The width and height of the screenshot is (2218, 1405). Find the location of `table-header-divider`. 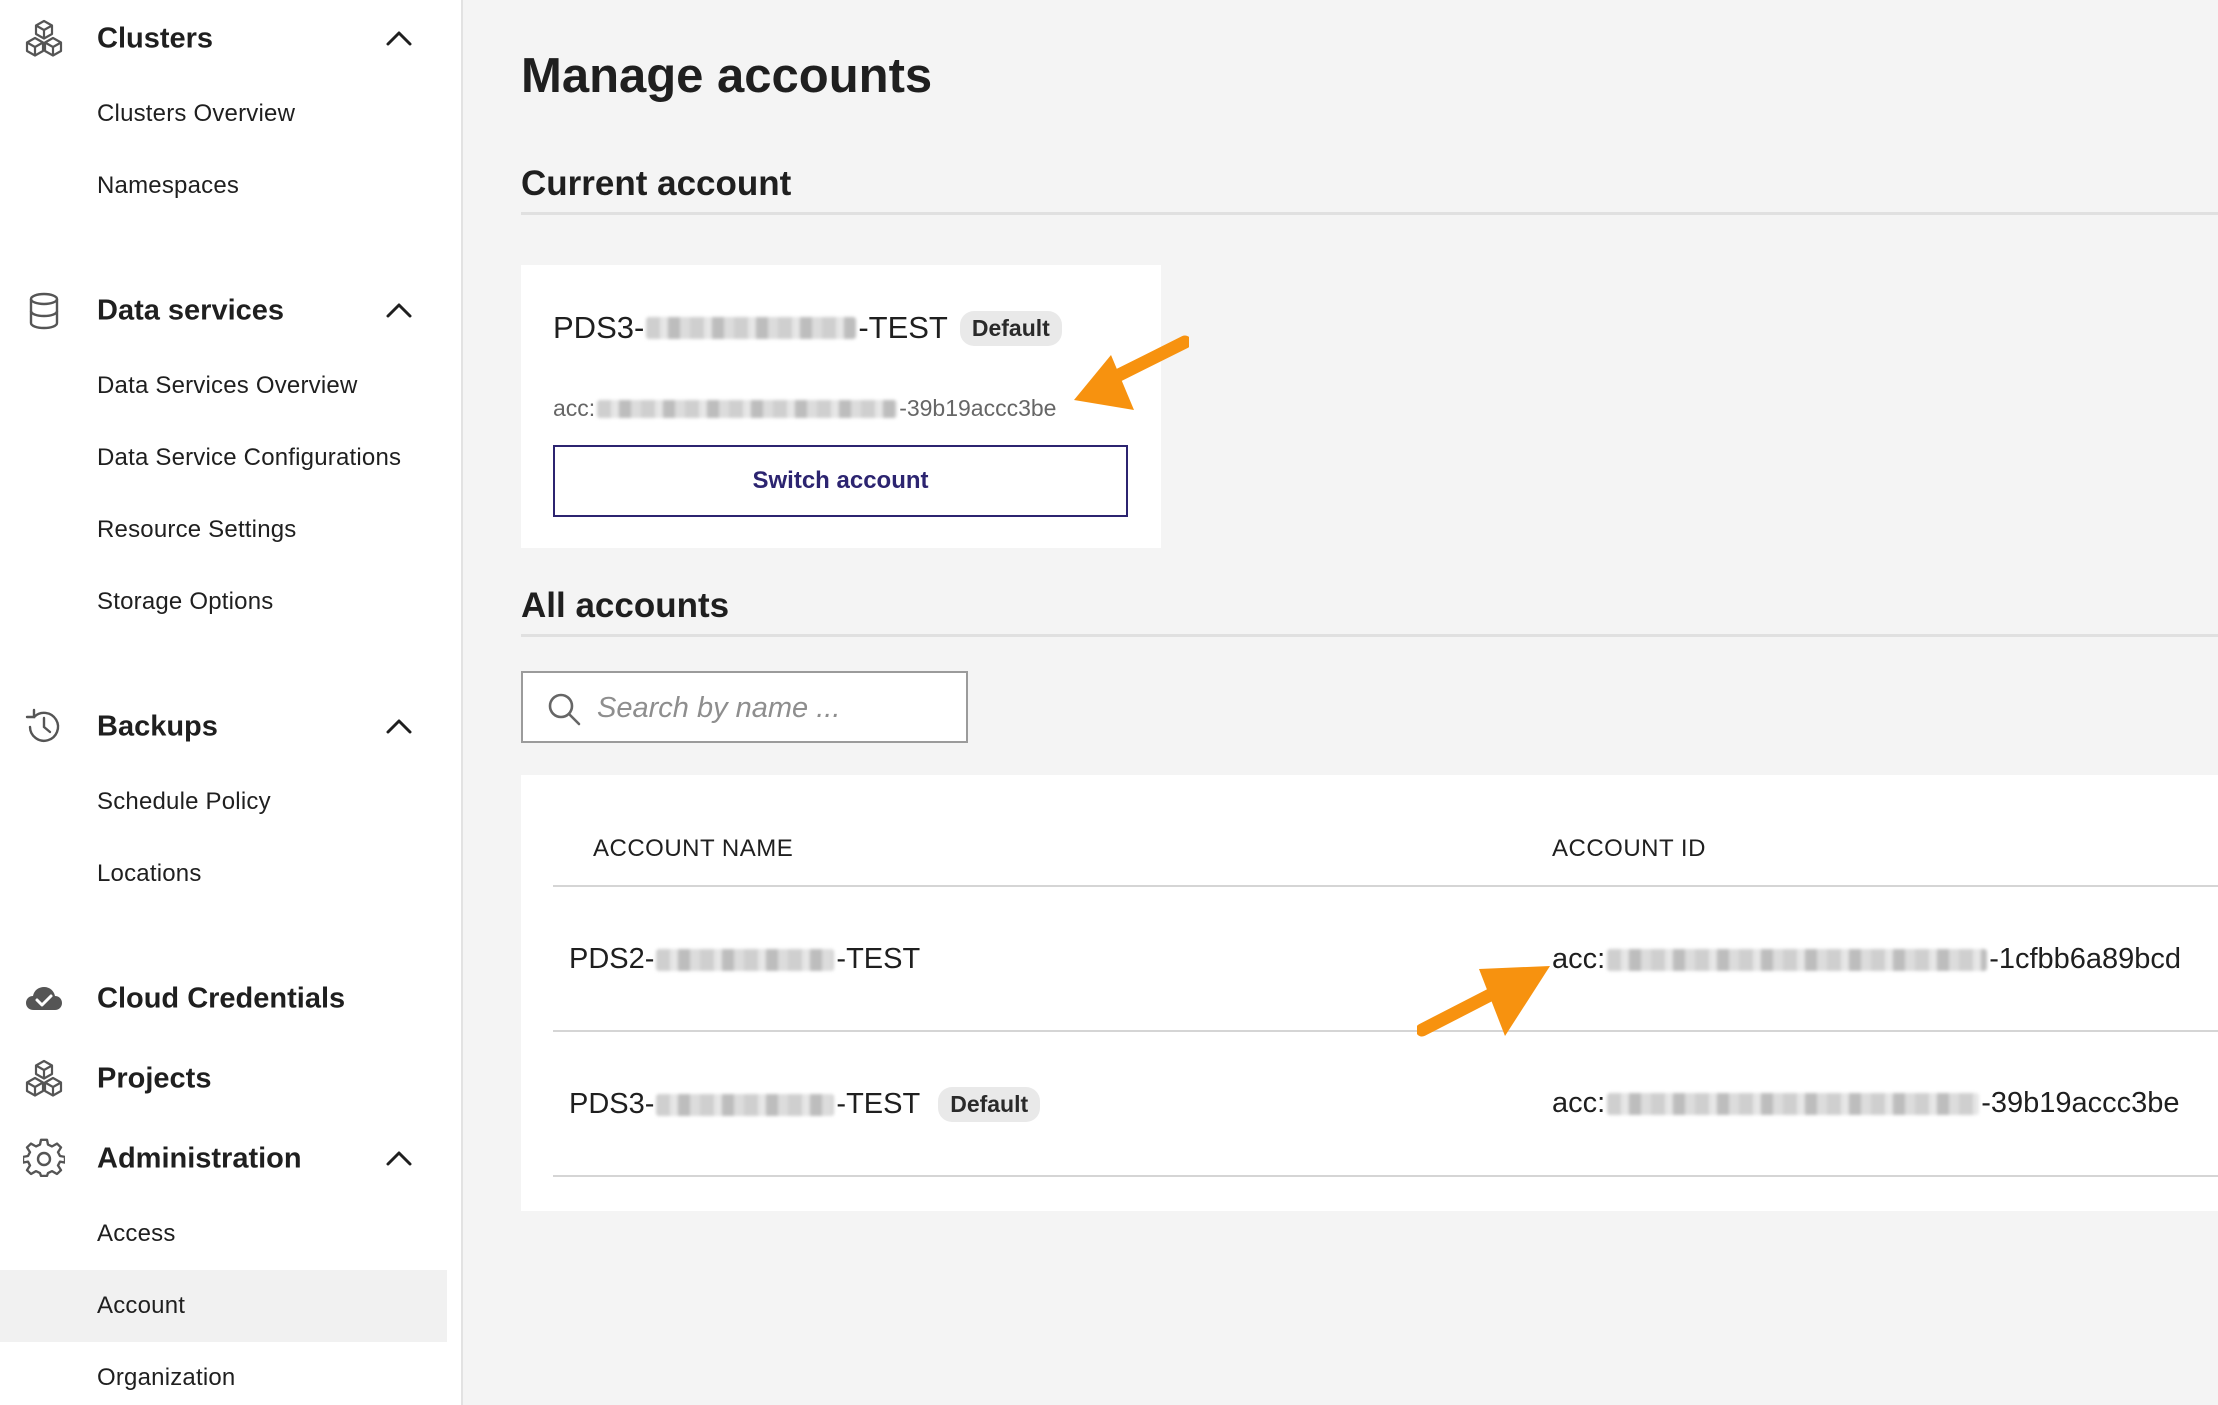

table-header-divider is located at coordinates (1385, 886).